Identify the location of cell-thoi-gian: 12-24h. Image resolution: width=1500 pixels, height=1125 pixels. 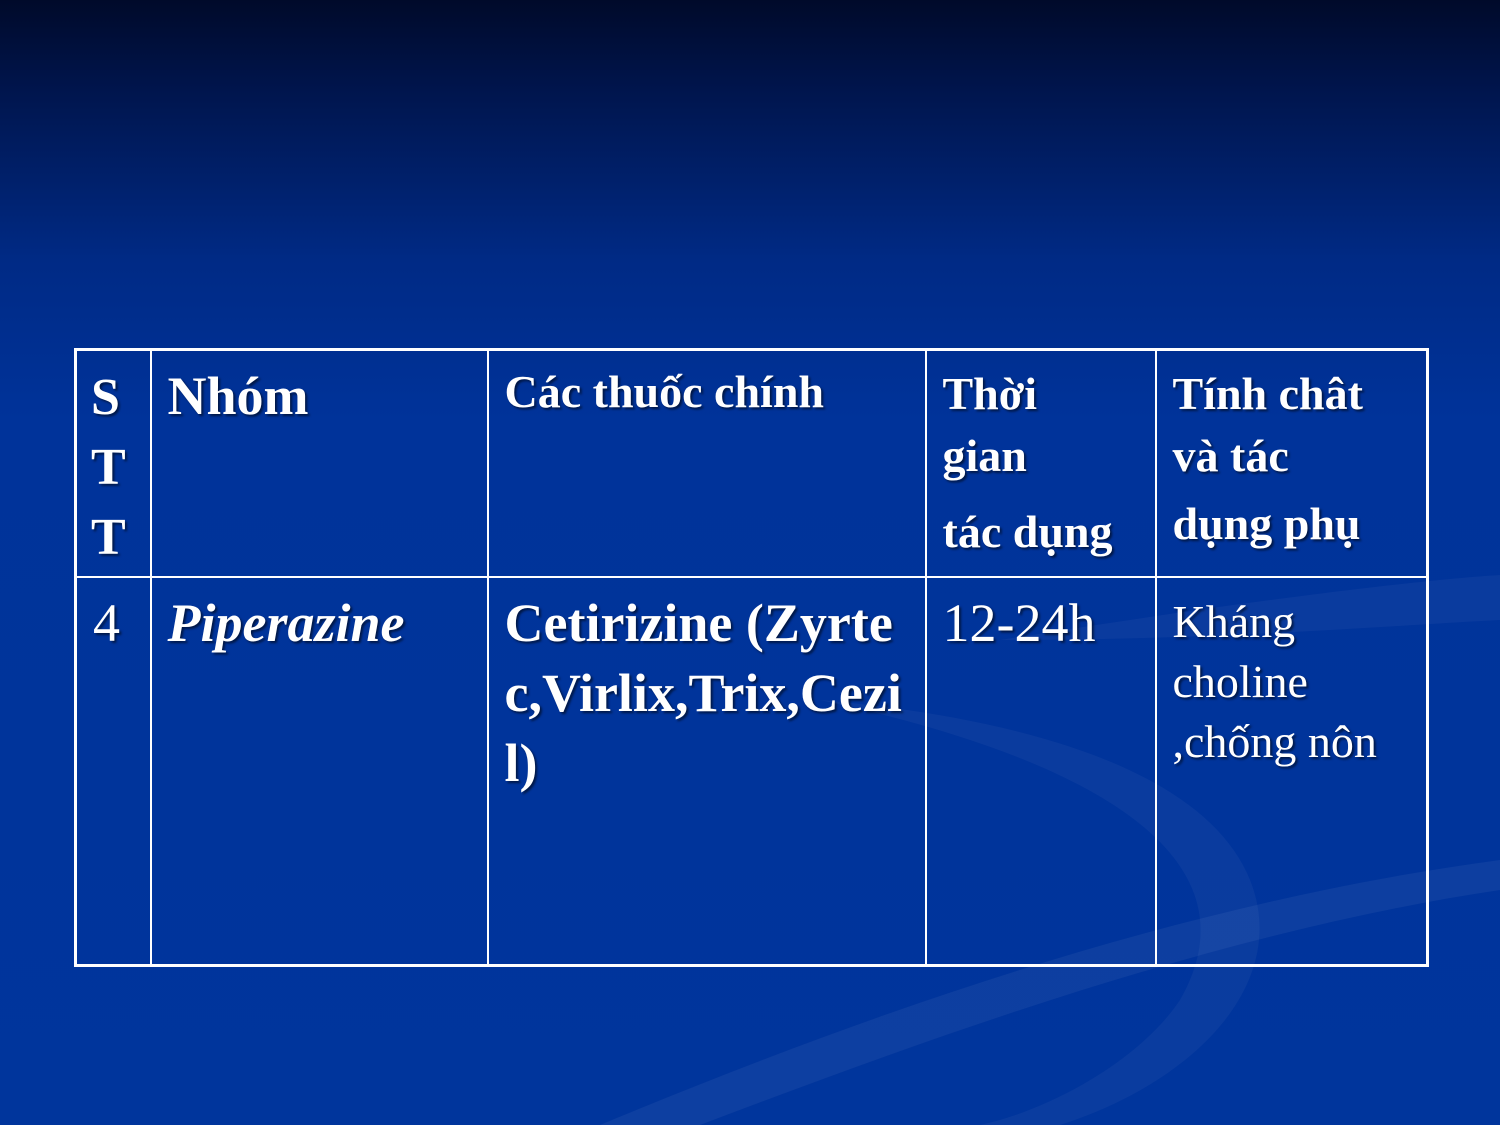
(1040, 771).